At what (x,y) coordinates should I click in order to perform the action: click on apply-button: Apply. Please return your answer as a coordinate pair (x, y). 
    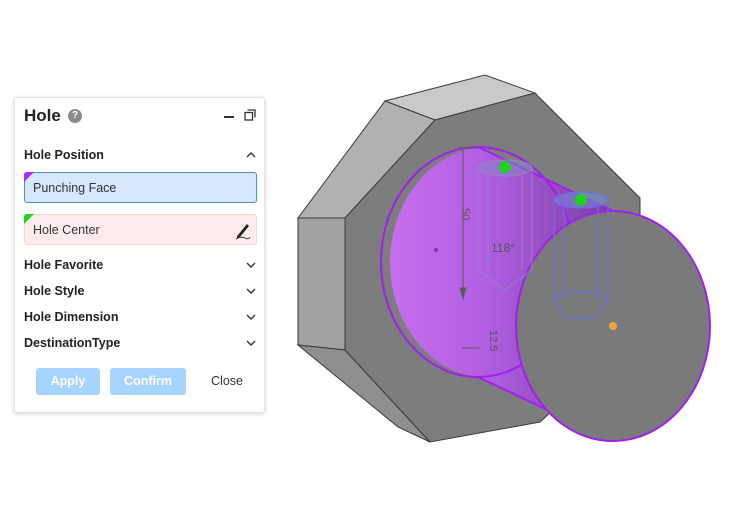
    Looking at the image, I should click on (68, 381).